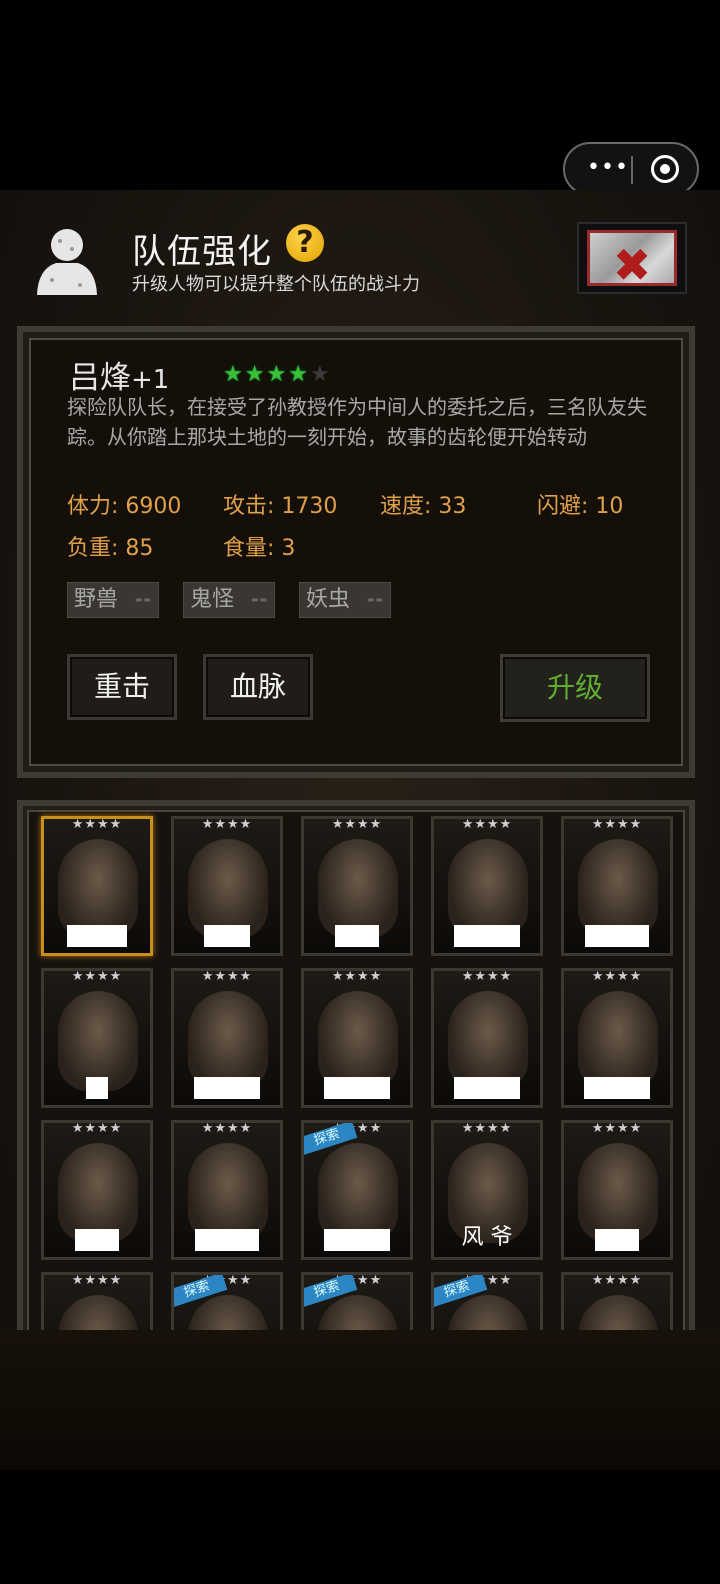 This screenshot has height=1584, width=720. Describe the element at coordinates (67, 262) in the screenshot. I see `silhouette-avatar-icon` at that location.